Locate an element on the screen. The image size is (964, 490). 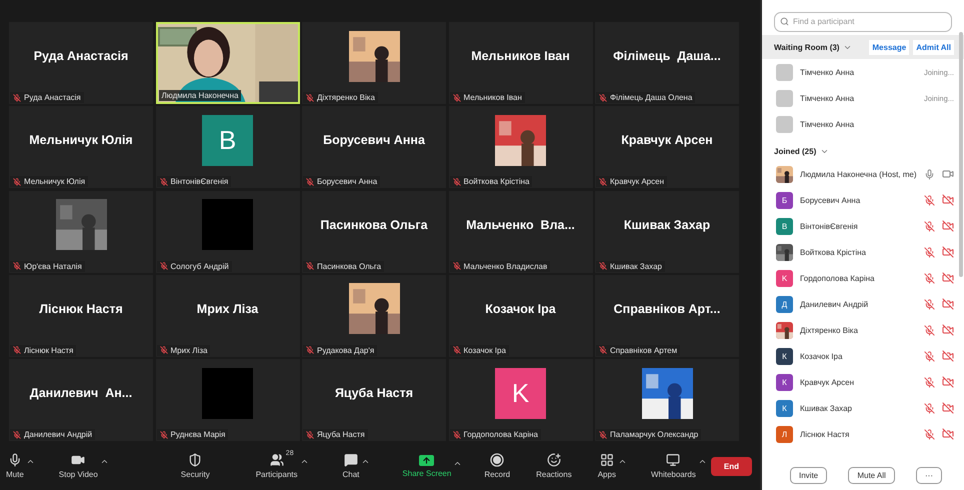
name-label: Кравчук Арсен is located at coordinates (631, 182).